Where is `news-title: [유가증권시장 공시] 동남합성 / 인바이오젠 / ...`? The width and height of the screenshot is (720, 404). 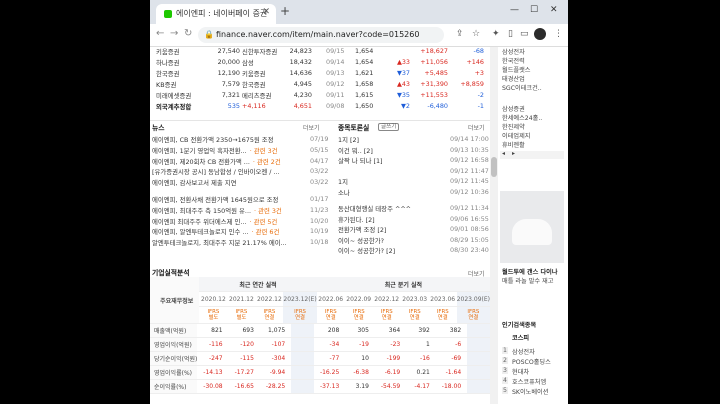
news-title: [유가증권시장 공시] 동남합성 / 인바이오젠 / ... is located at coordinates (216, 171).